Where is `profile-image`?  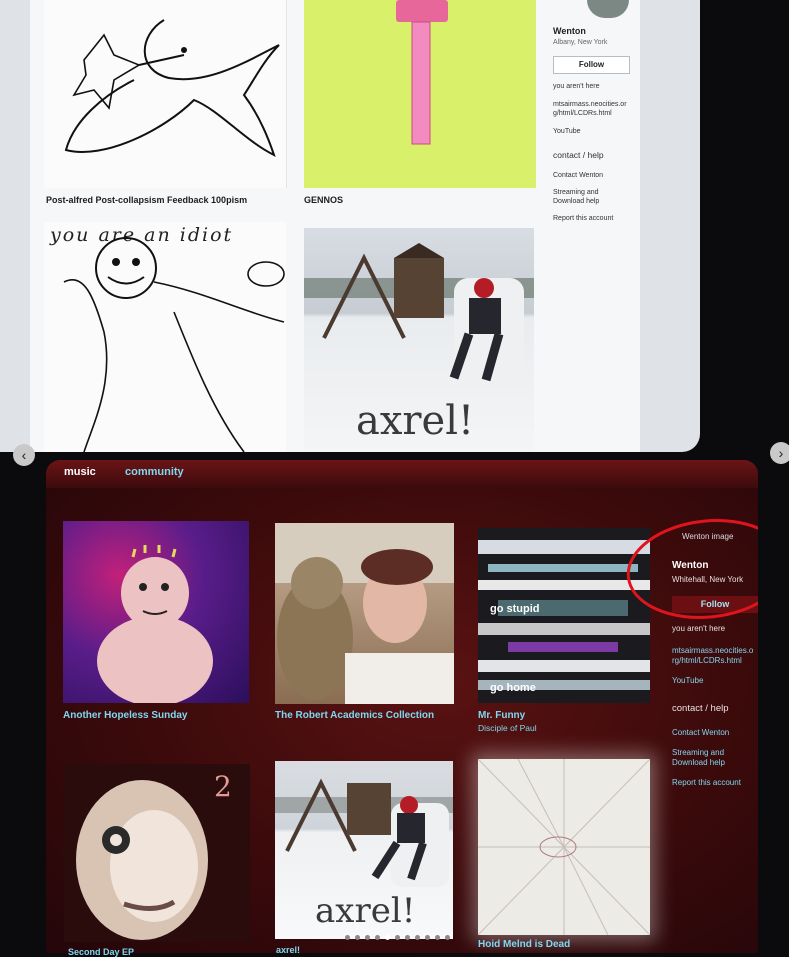 profile-image is located at coordinates (608, 9).